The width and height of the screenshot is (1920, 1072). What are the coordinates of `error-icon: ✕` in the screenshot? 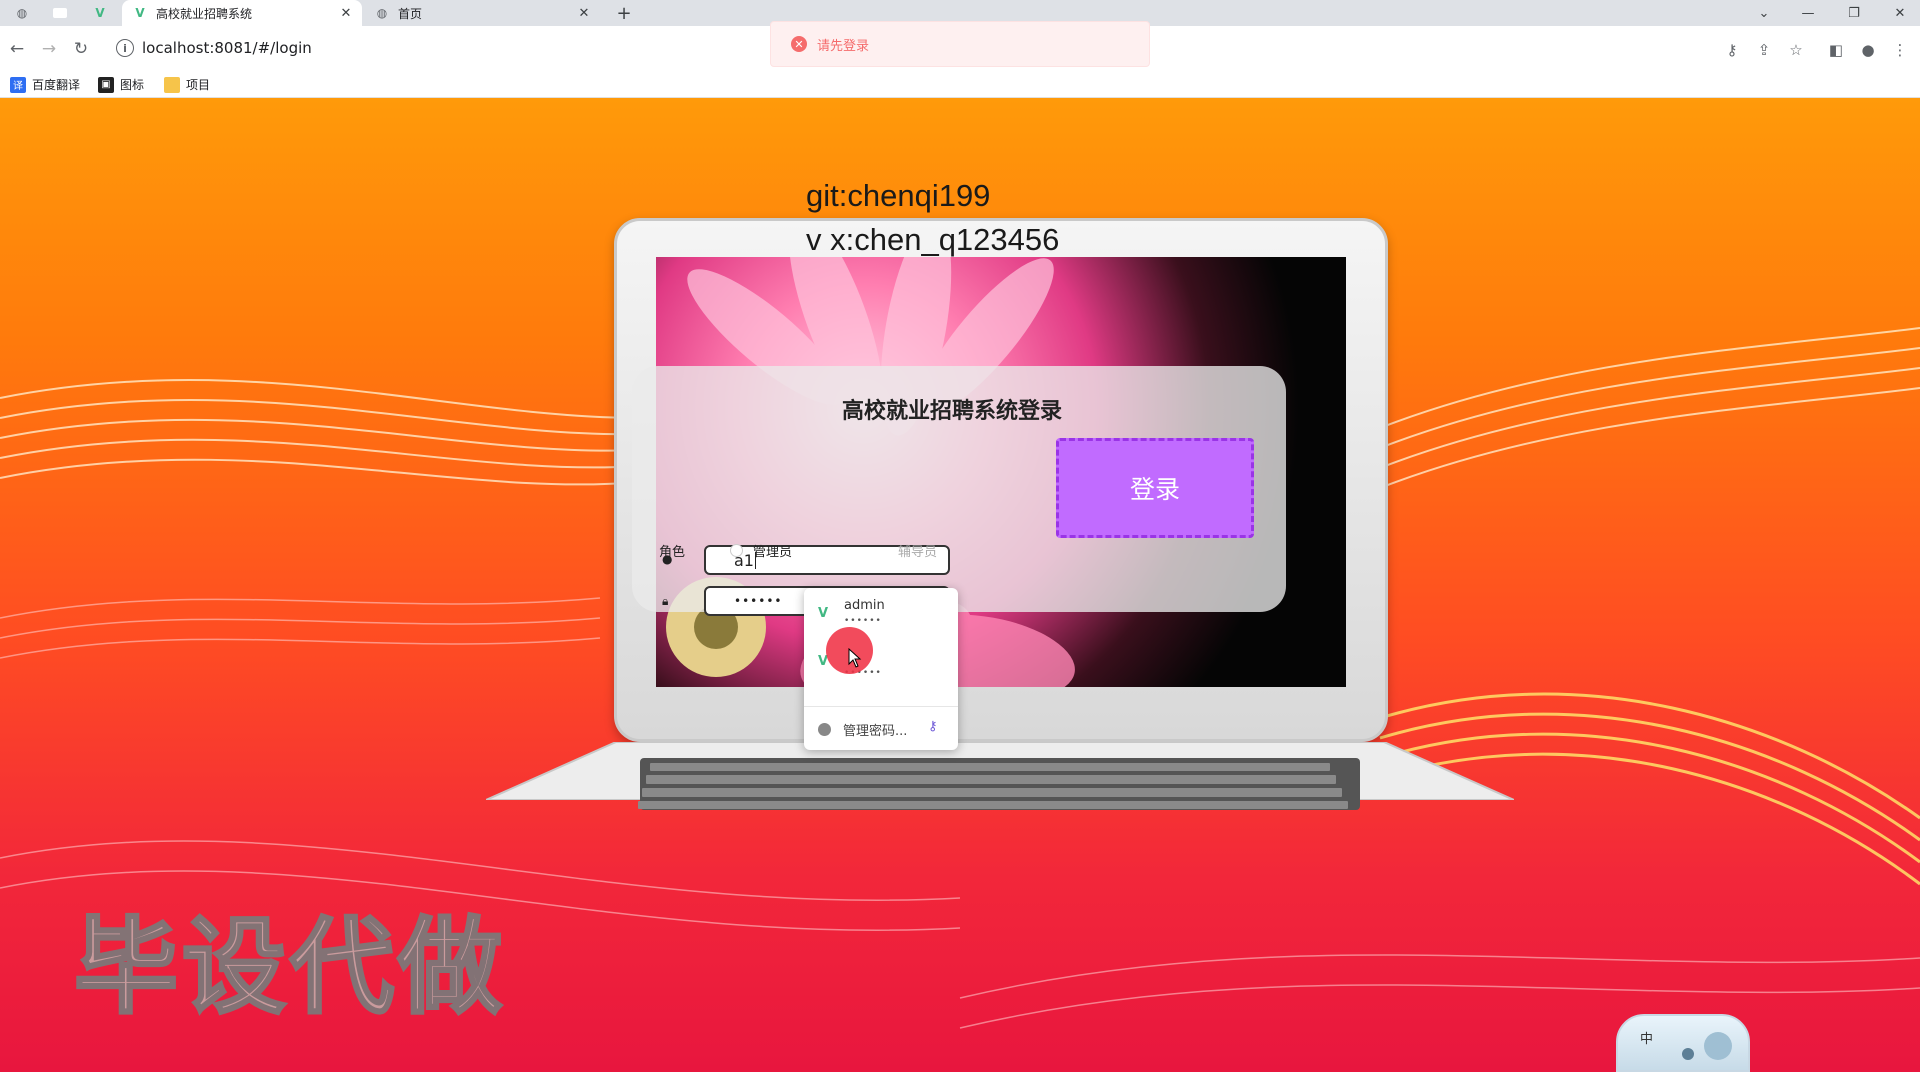 It's located at (799, 44).